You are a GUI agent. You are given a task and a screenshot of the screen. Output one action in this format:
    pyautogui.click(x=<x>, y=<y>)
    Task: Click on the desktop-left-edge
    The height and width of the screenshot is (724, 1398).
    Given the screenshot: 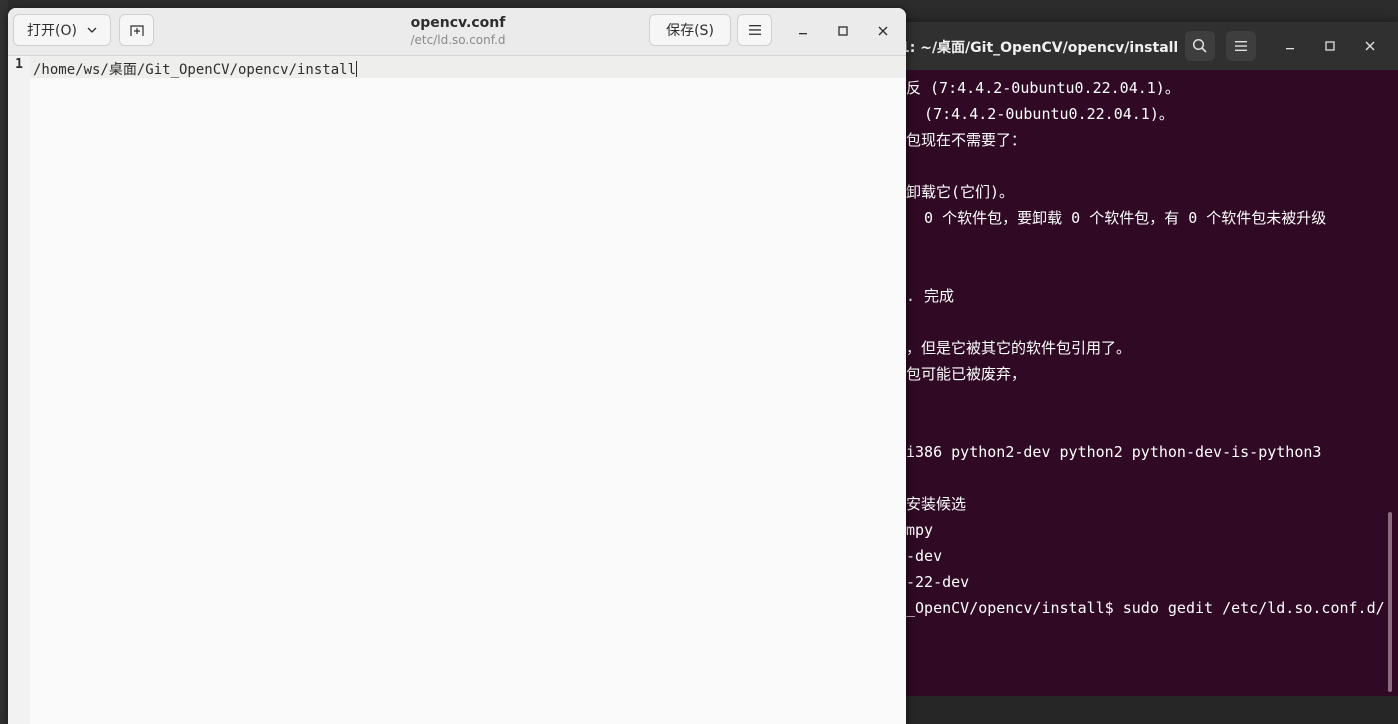 What is the action you would take?
    pyautogui.click(x=4, y=362)
    